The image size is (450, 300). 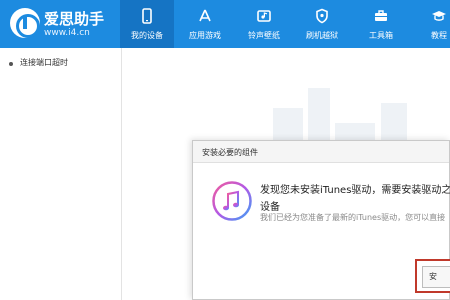 I want to click on dialog-titlebar: 安装必要的组件, so click(x=321, y=152).